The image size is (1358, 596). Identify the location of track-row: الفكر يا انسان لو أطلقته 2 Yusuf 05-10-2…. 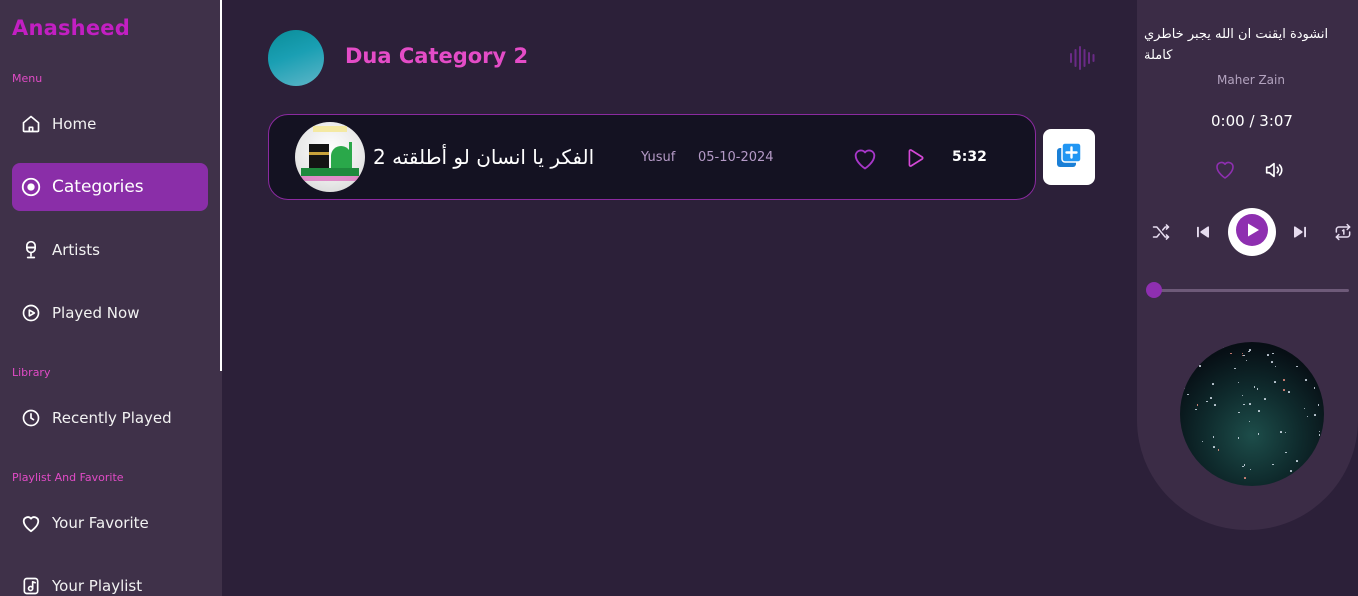
(652, 157).